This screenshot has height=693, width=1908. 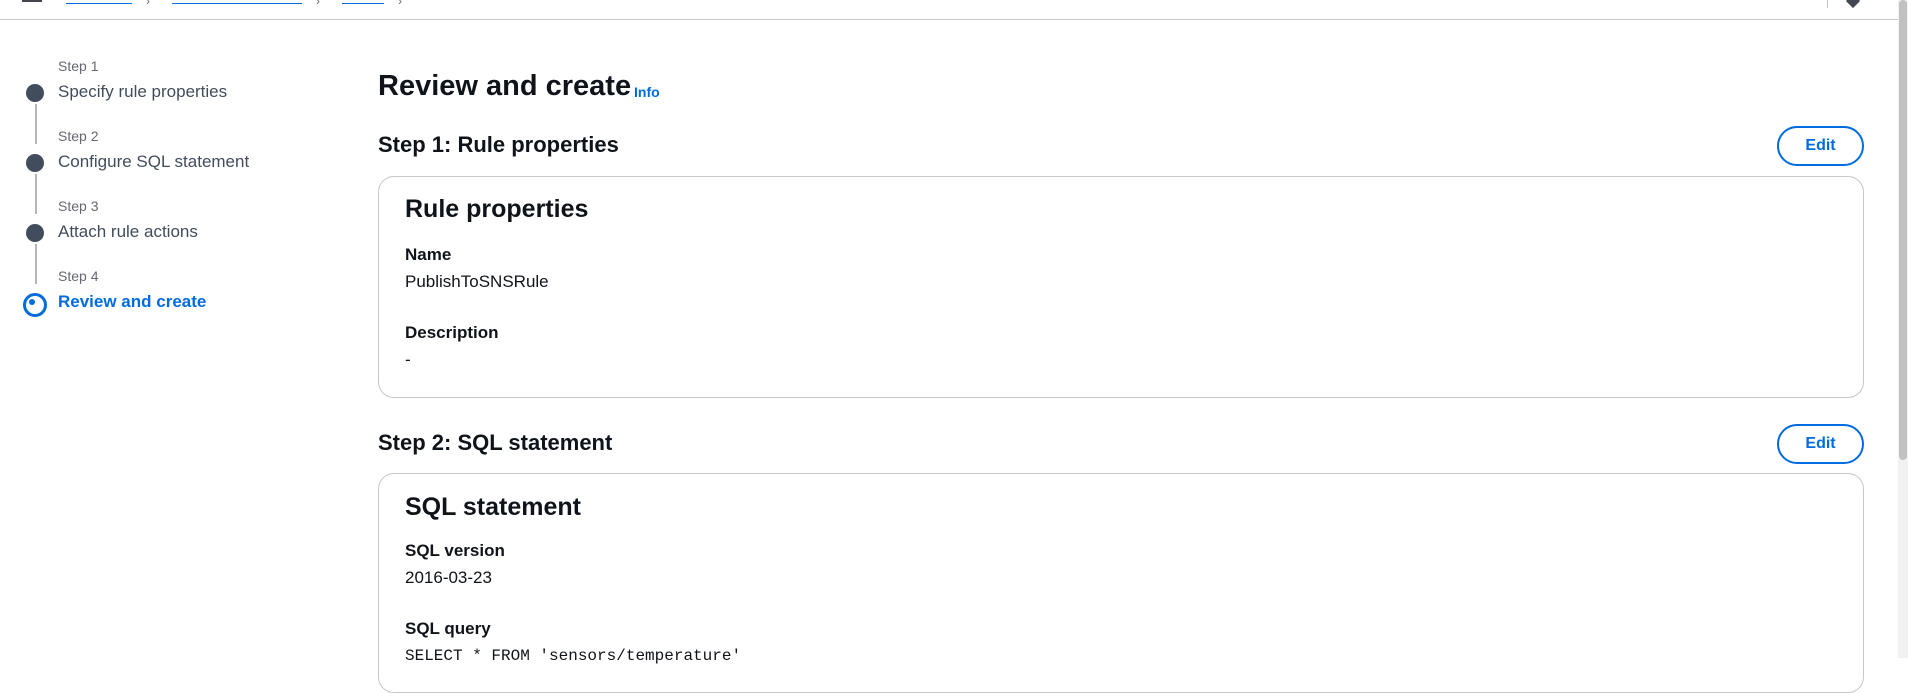 I want to click on edit-sql-statement-button: Edit, so click(x=1820, y=444).